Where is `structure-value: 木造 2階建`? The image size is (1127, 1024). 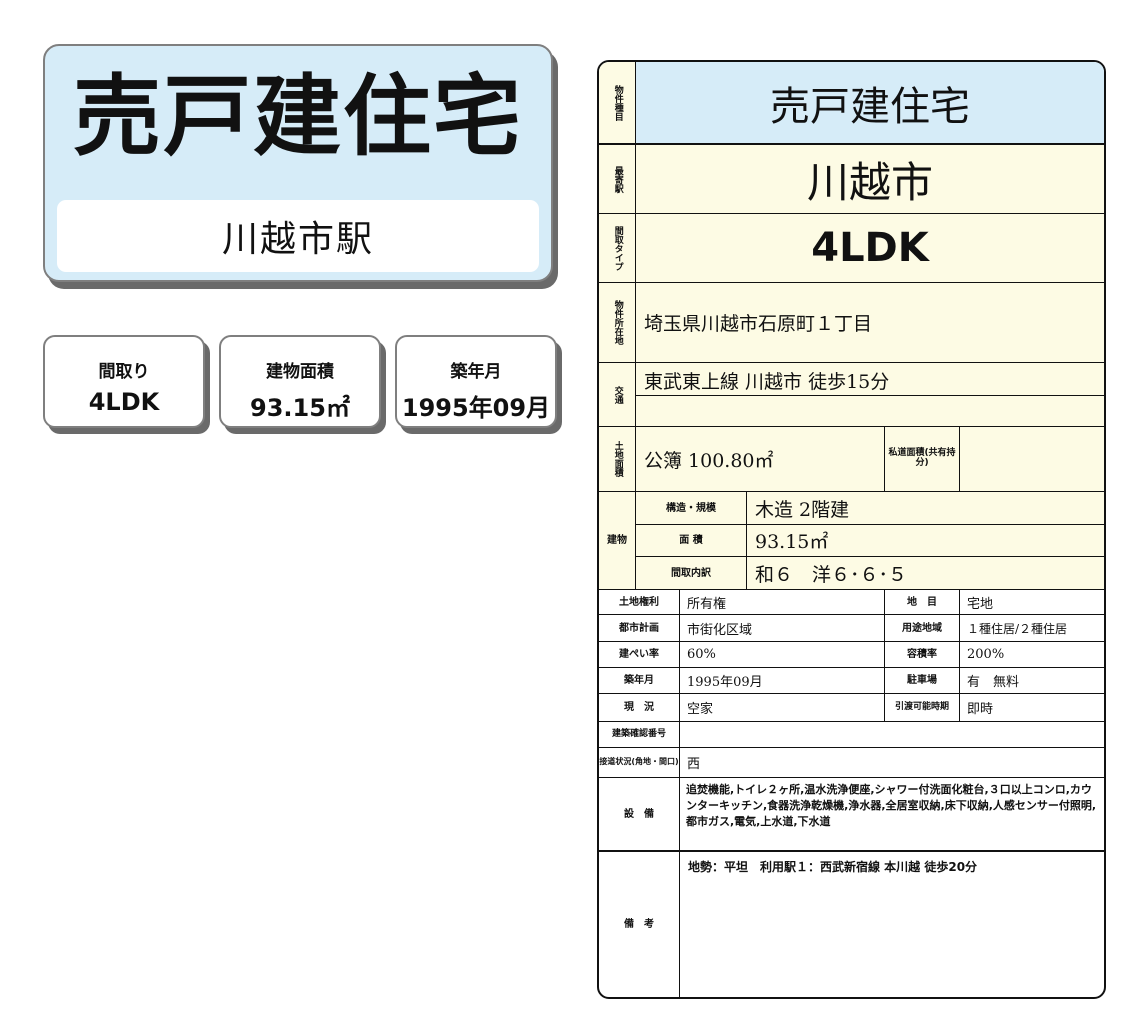 structure-value: 木造 2階建 is located at coordinates (802, 509).